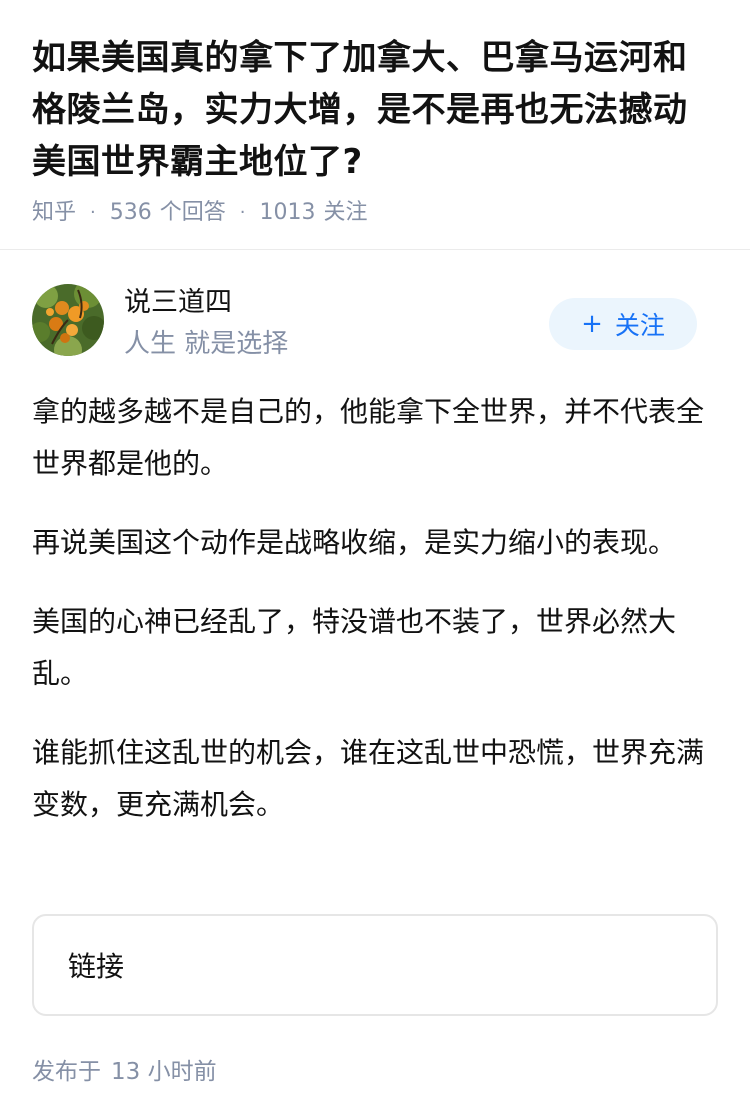 Image resolution: width=750 pixels, height=1118 pixels. I want to click on avatar, so click(68, 320).